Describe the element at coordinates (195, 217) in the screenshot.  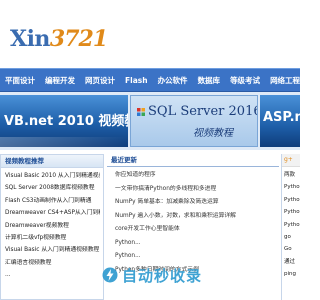
I see `list-item: NumPy 遍入小数，对数，求和和乘积运算详解` at that location.